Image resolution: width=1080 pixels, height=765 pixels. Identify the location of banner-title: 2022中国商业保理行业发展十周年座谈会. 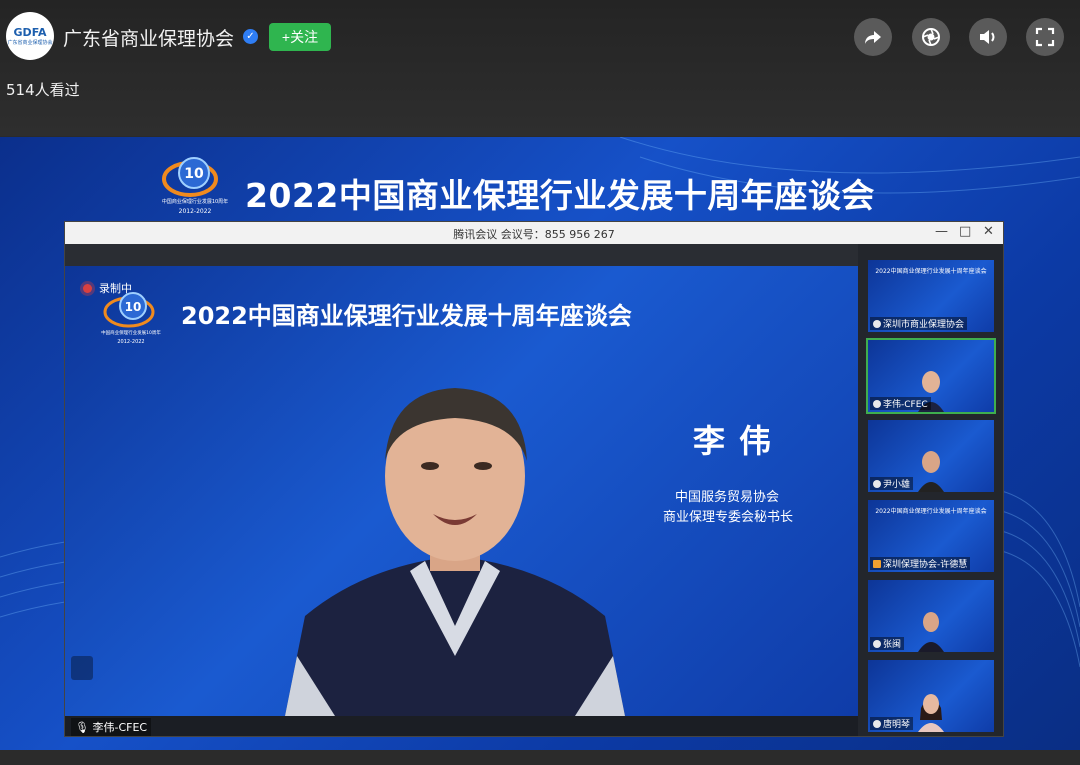
(560, 195).